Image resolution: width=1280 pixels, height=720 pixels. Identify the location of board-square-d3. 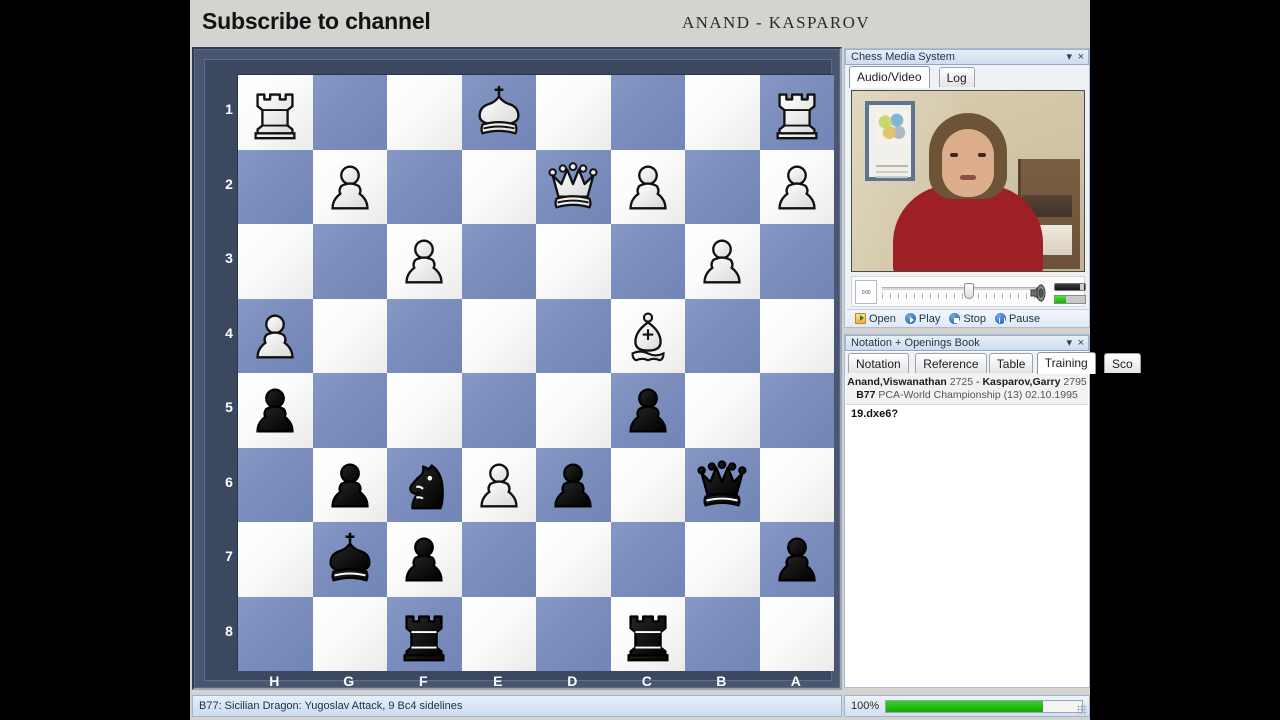
(573, 261).